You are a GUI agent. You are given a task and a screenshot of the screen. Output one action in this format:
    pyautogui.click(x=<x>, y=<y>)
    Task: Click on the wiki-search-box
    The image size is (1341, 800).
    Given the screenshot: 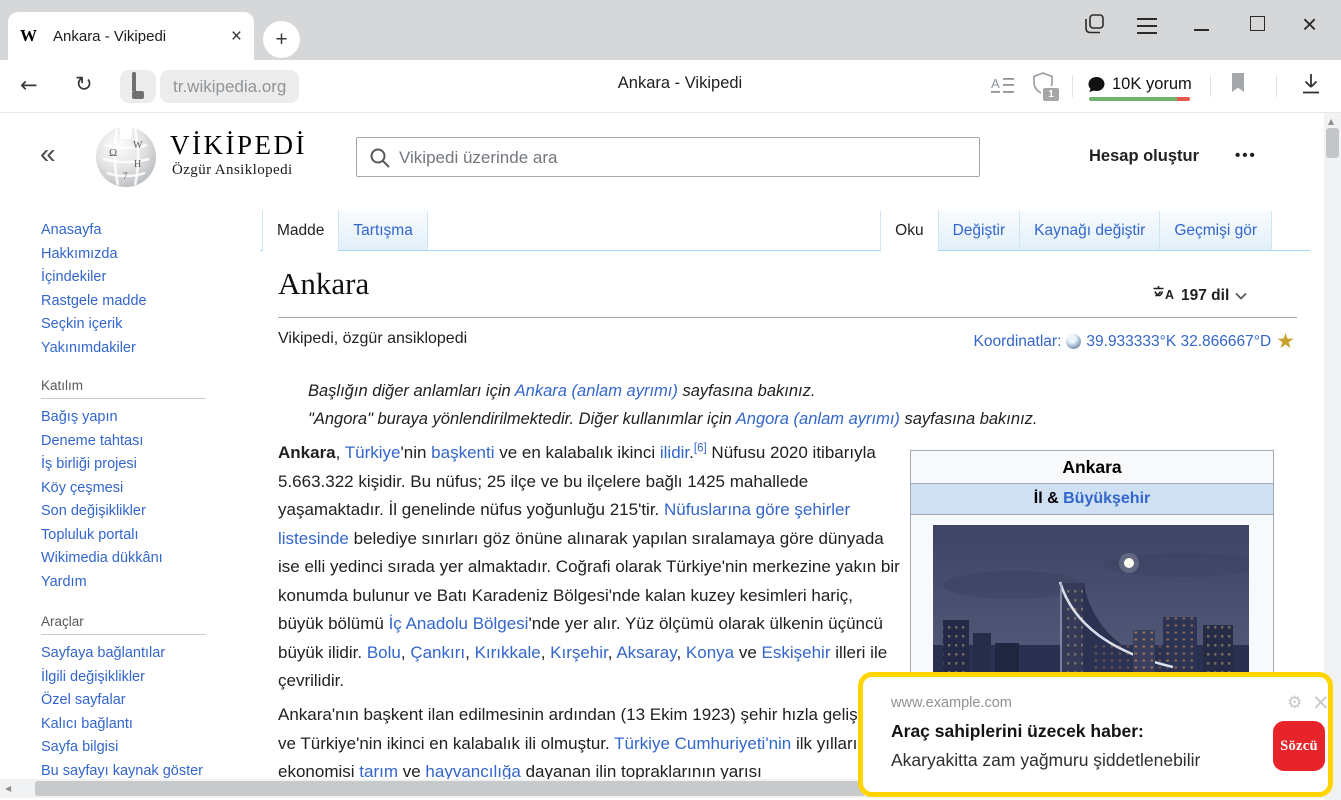 What is the action you would take?
    pyautogui.click(x=668, y=157)
    